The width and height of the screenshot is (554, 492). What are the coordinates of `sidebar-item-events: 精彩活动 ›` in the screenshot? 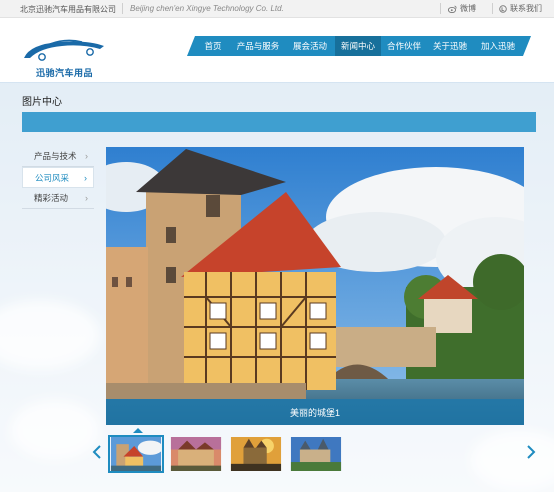 It's located at (58, 198).